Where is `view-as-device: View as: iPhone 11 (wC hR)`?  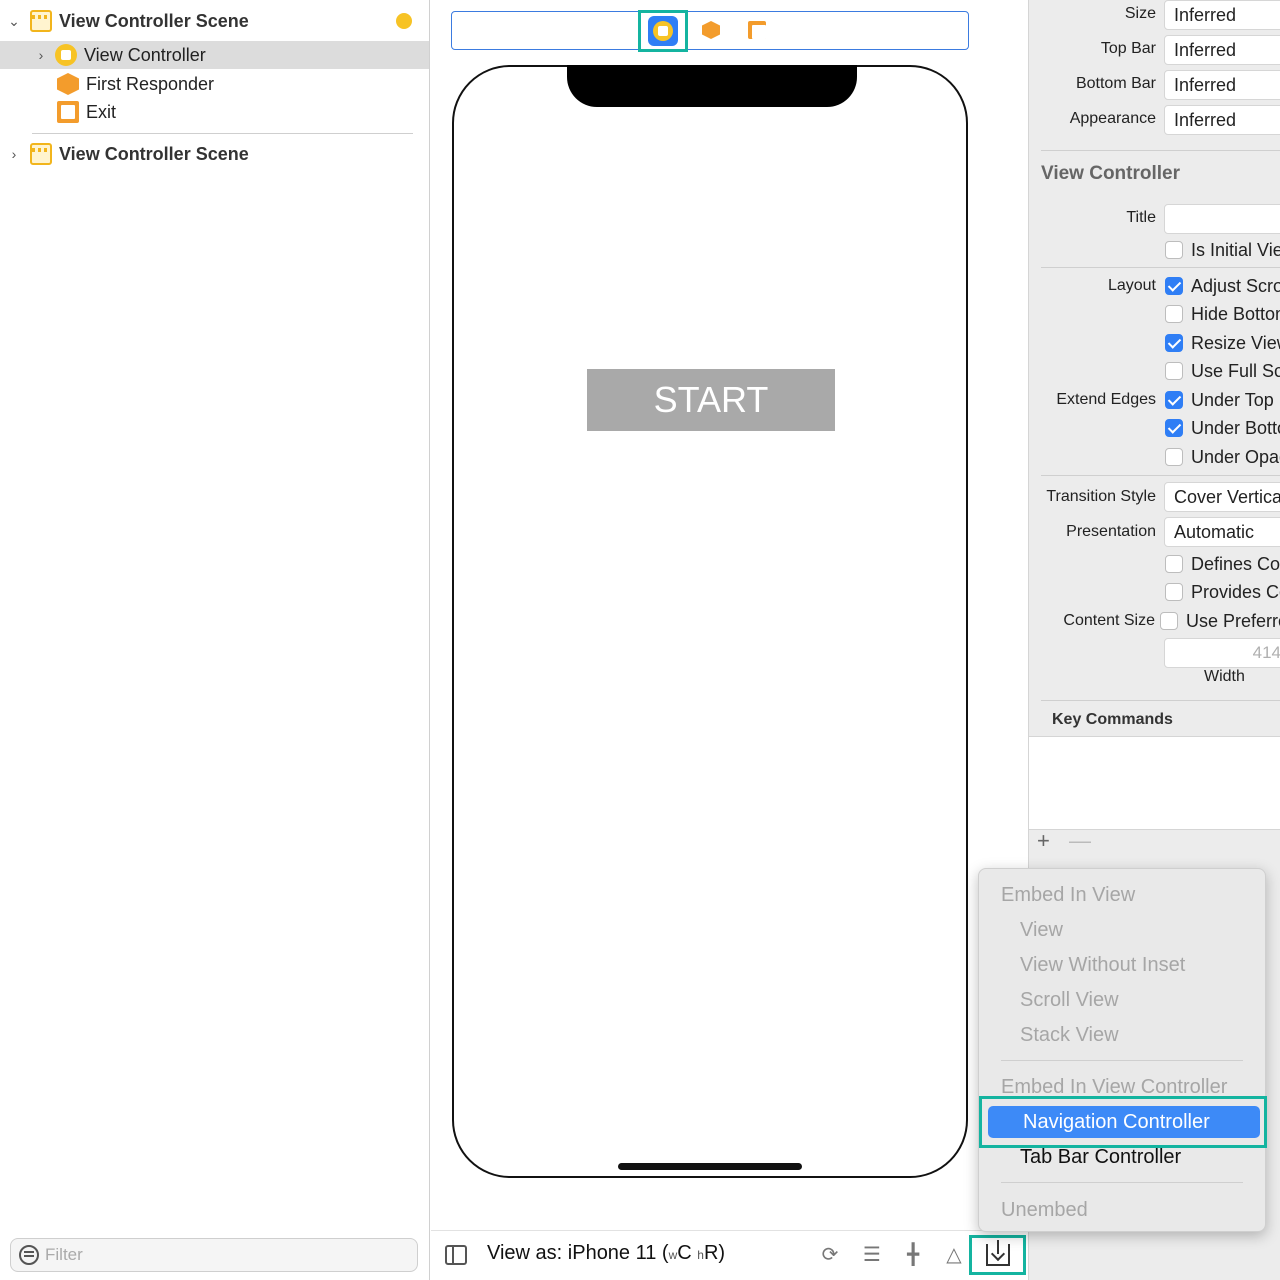 view-as-device: View as: iPhone 11 (wC hR) is located at coordinates (606, 1253).